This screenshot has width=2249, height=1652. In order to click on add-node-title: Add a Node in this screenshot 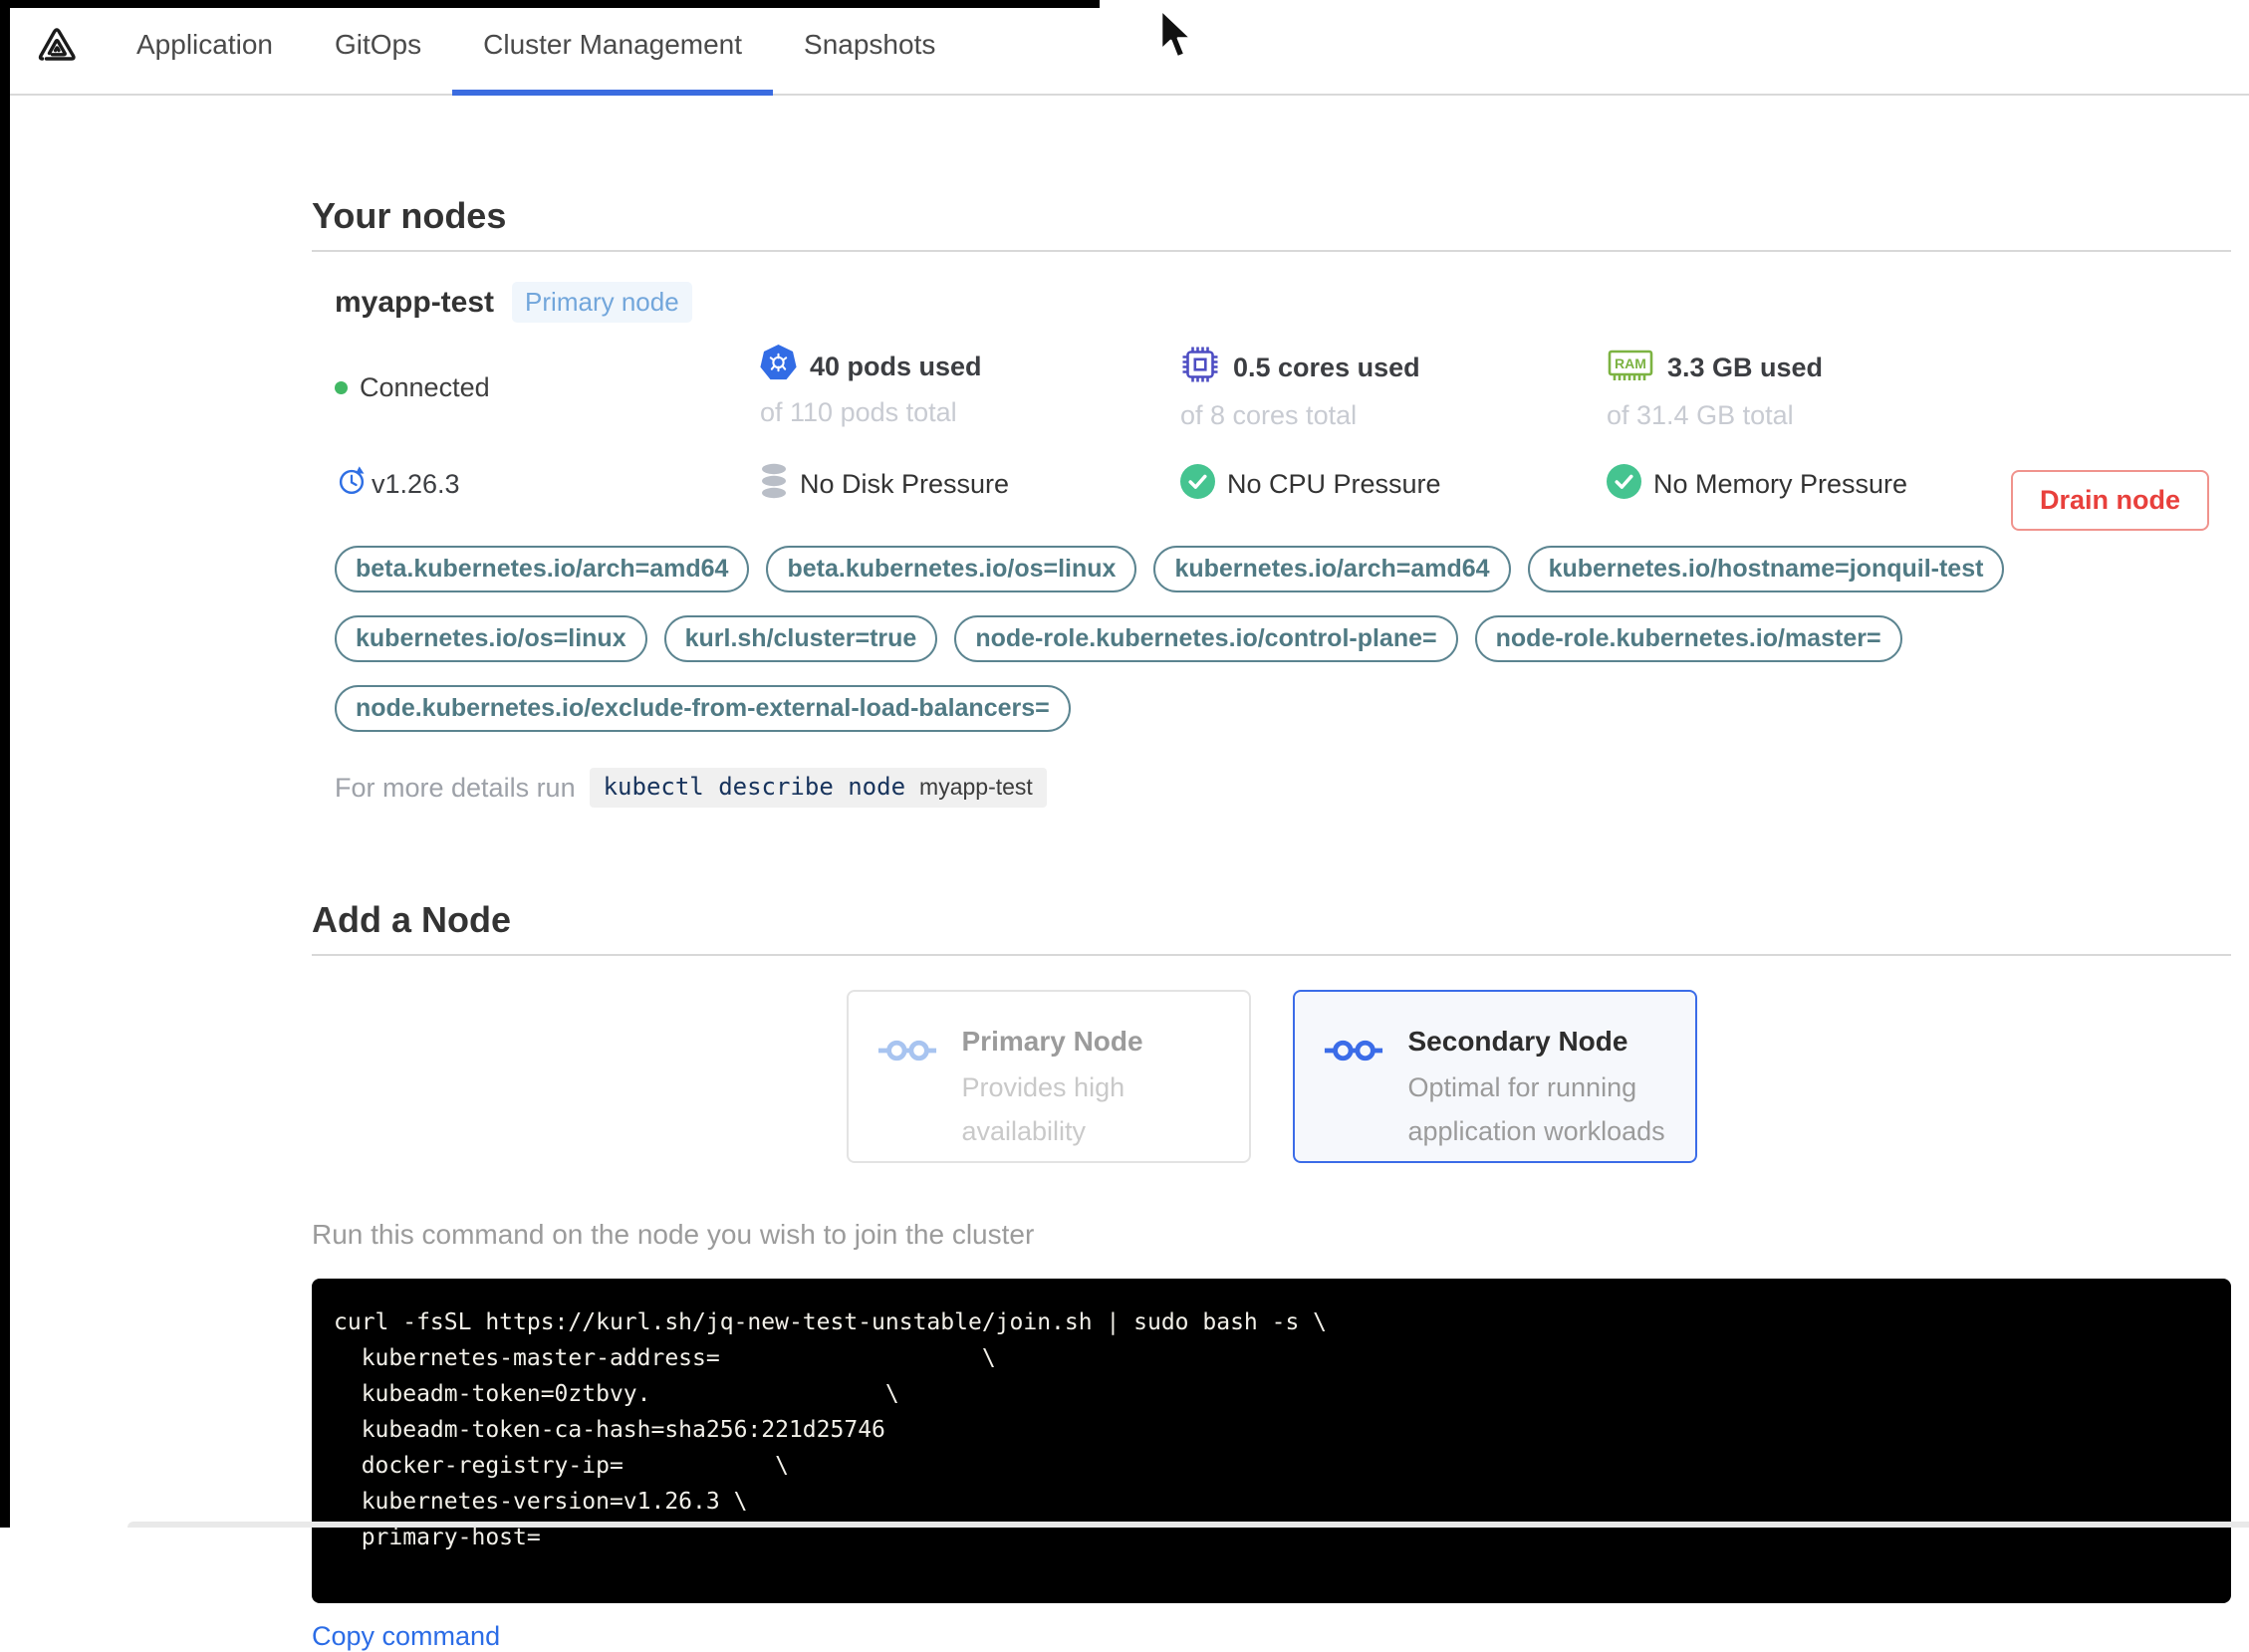, I will do `click(412, 920)`.